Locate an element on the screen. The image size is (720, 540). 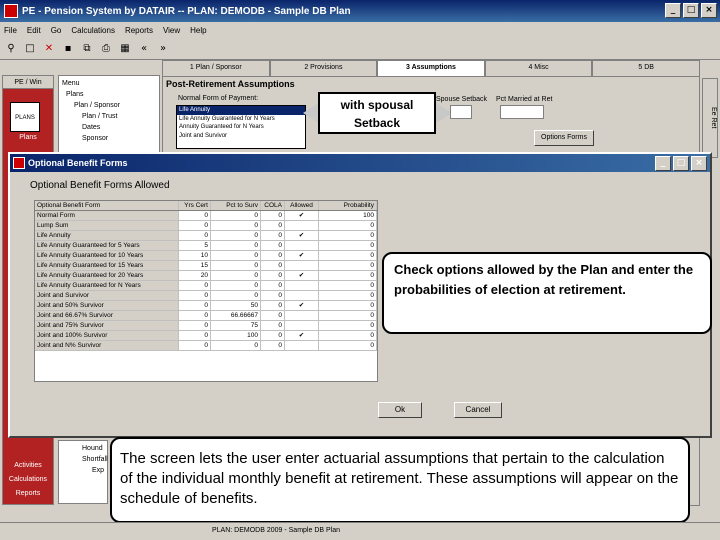
tree-item: Plan / Trust is located at coordinates (109, 116).